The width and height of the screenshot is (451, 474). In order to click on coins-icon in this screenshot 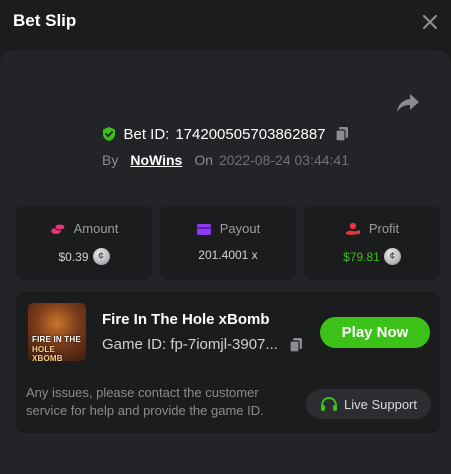, I will do `click(58, 228)`.